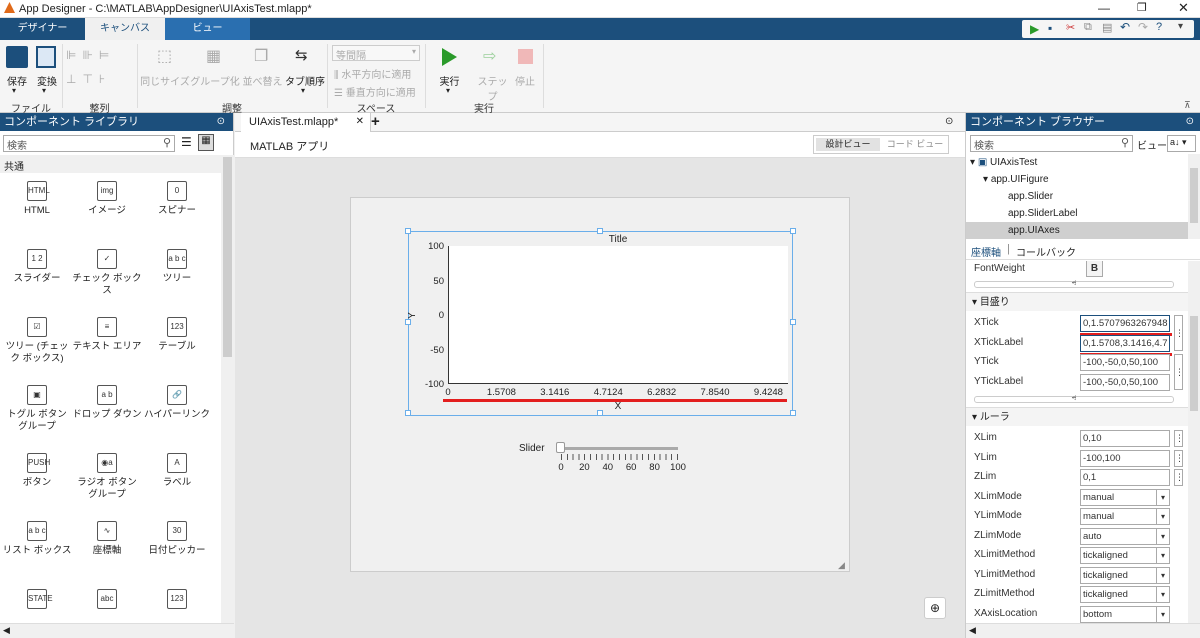  I want to click on close-tab-icon: ✕, so click(360, 121).